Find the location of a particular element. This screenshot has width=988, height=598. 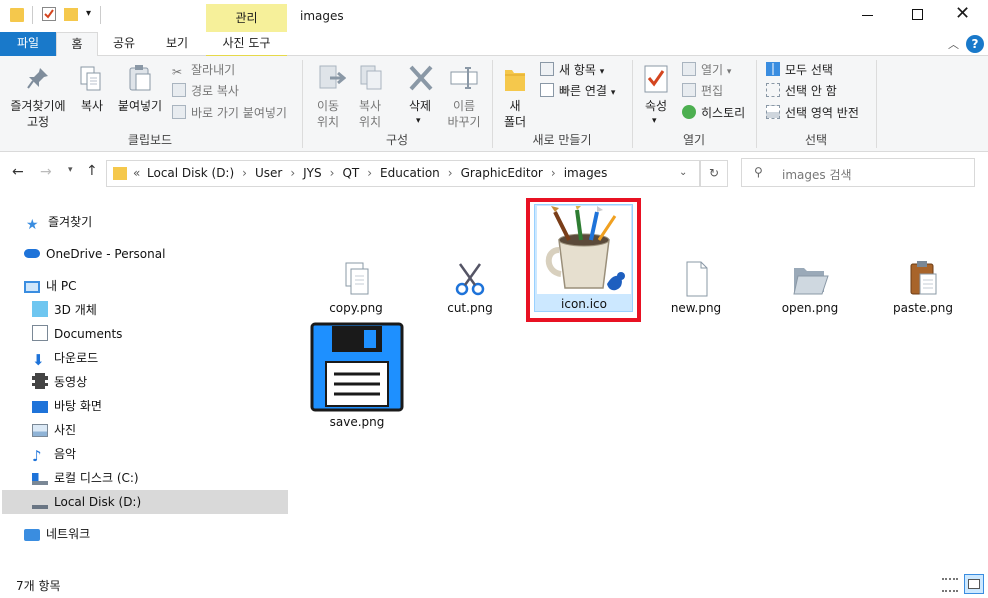

nav-item-drive-c: 로컬 디스크 (C:) is located at coordinates (85, 478).